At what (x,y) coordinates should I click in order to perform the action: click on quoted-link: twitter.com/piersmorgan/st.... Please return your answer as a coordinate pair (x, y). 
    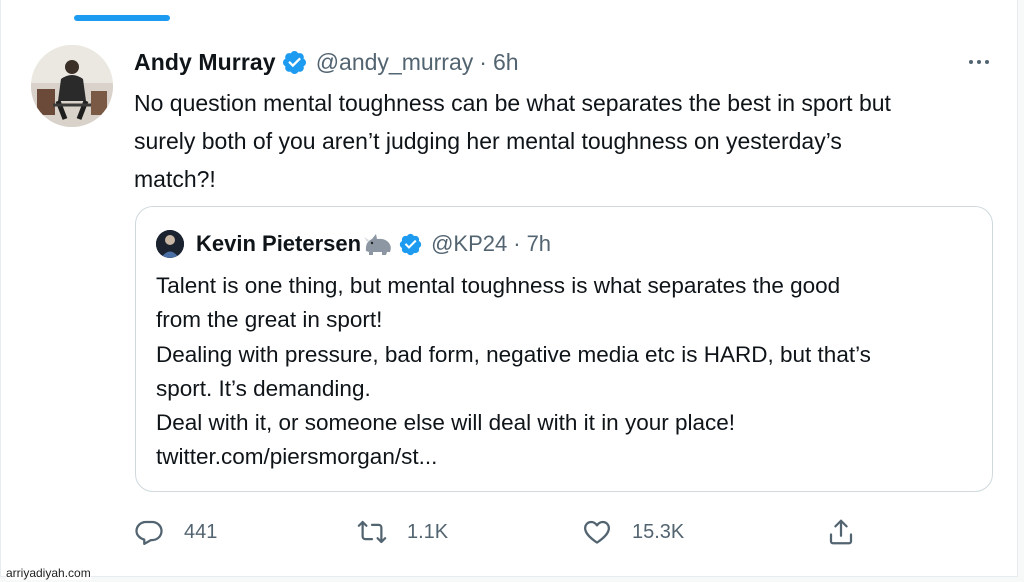
    Looking at the image, I should click on (571, 457).